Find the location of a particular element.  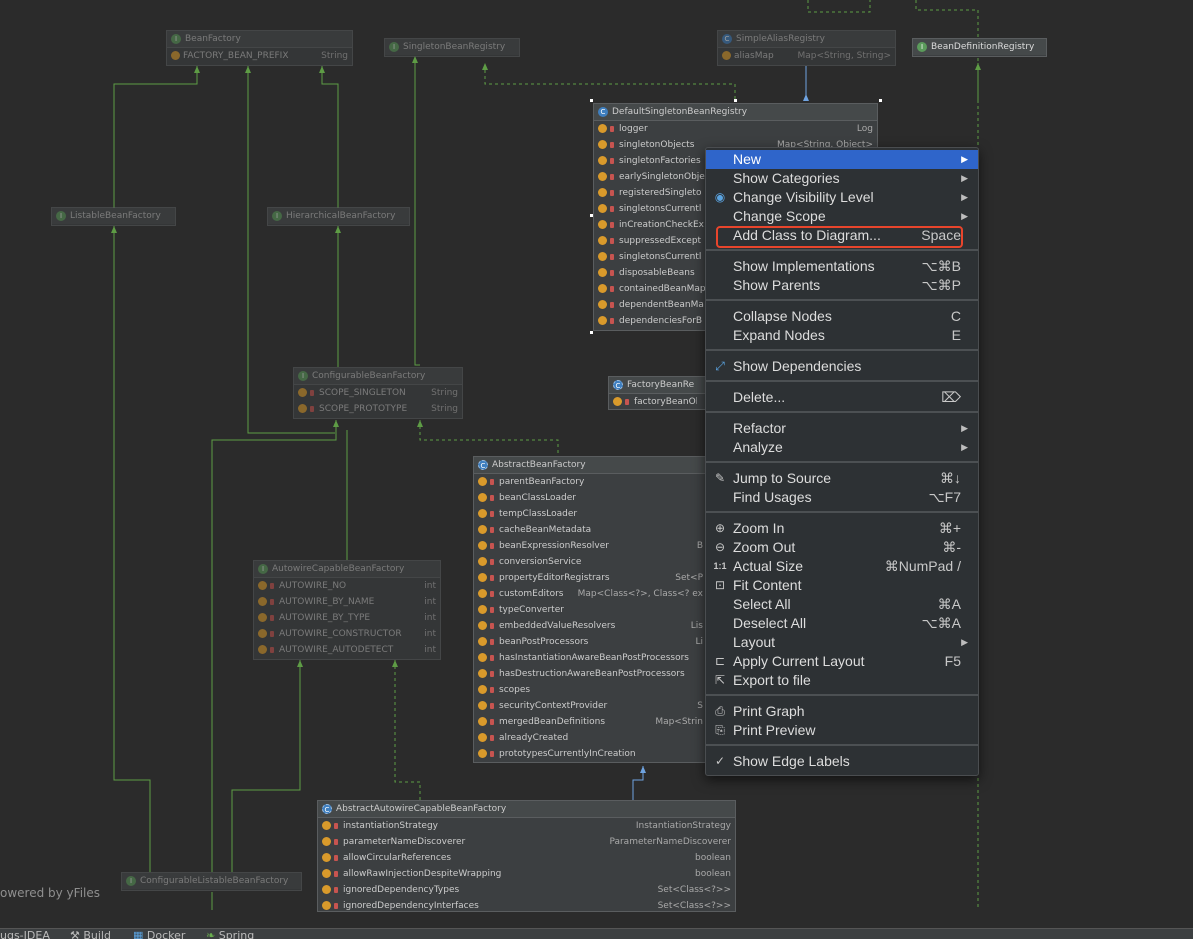

field-row: logger Log is located at coordinates (735, 129).